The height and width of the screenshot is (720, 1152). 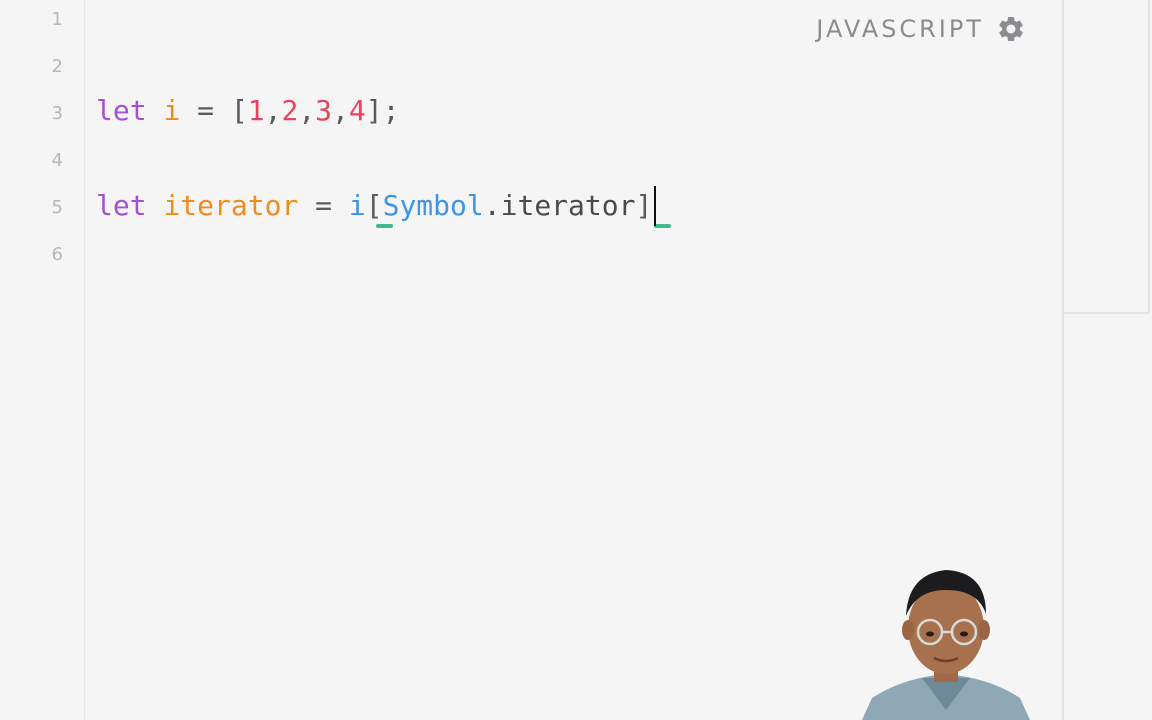 I want to click on code-token: 2, so click(x=290, y=110).